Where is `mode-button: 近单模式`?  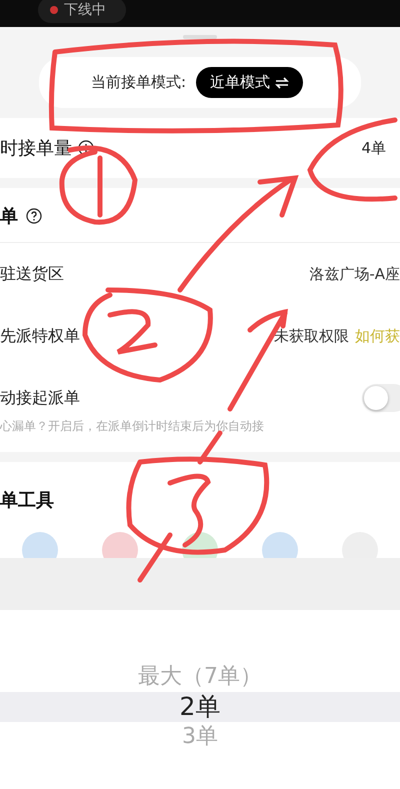
mode-button: 近单模式 is located at coordinates (250, 82).